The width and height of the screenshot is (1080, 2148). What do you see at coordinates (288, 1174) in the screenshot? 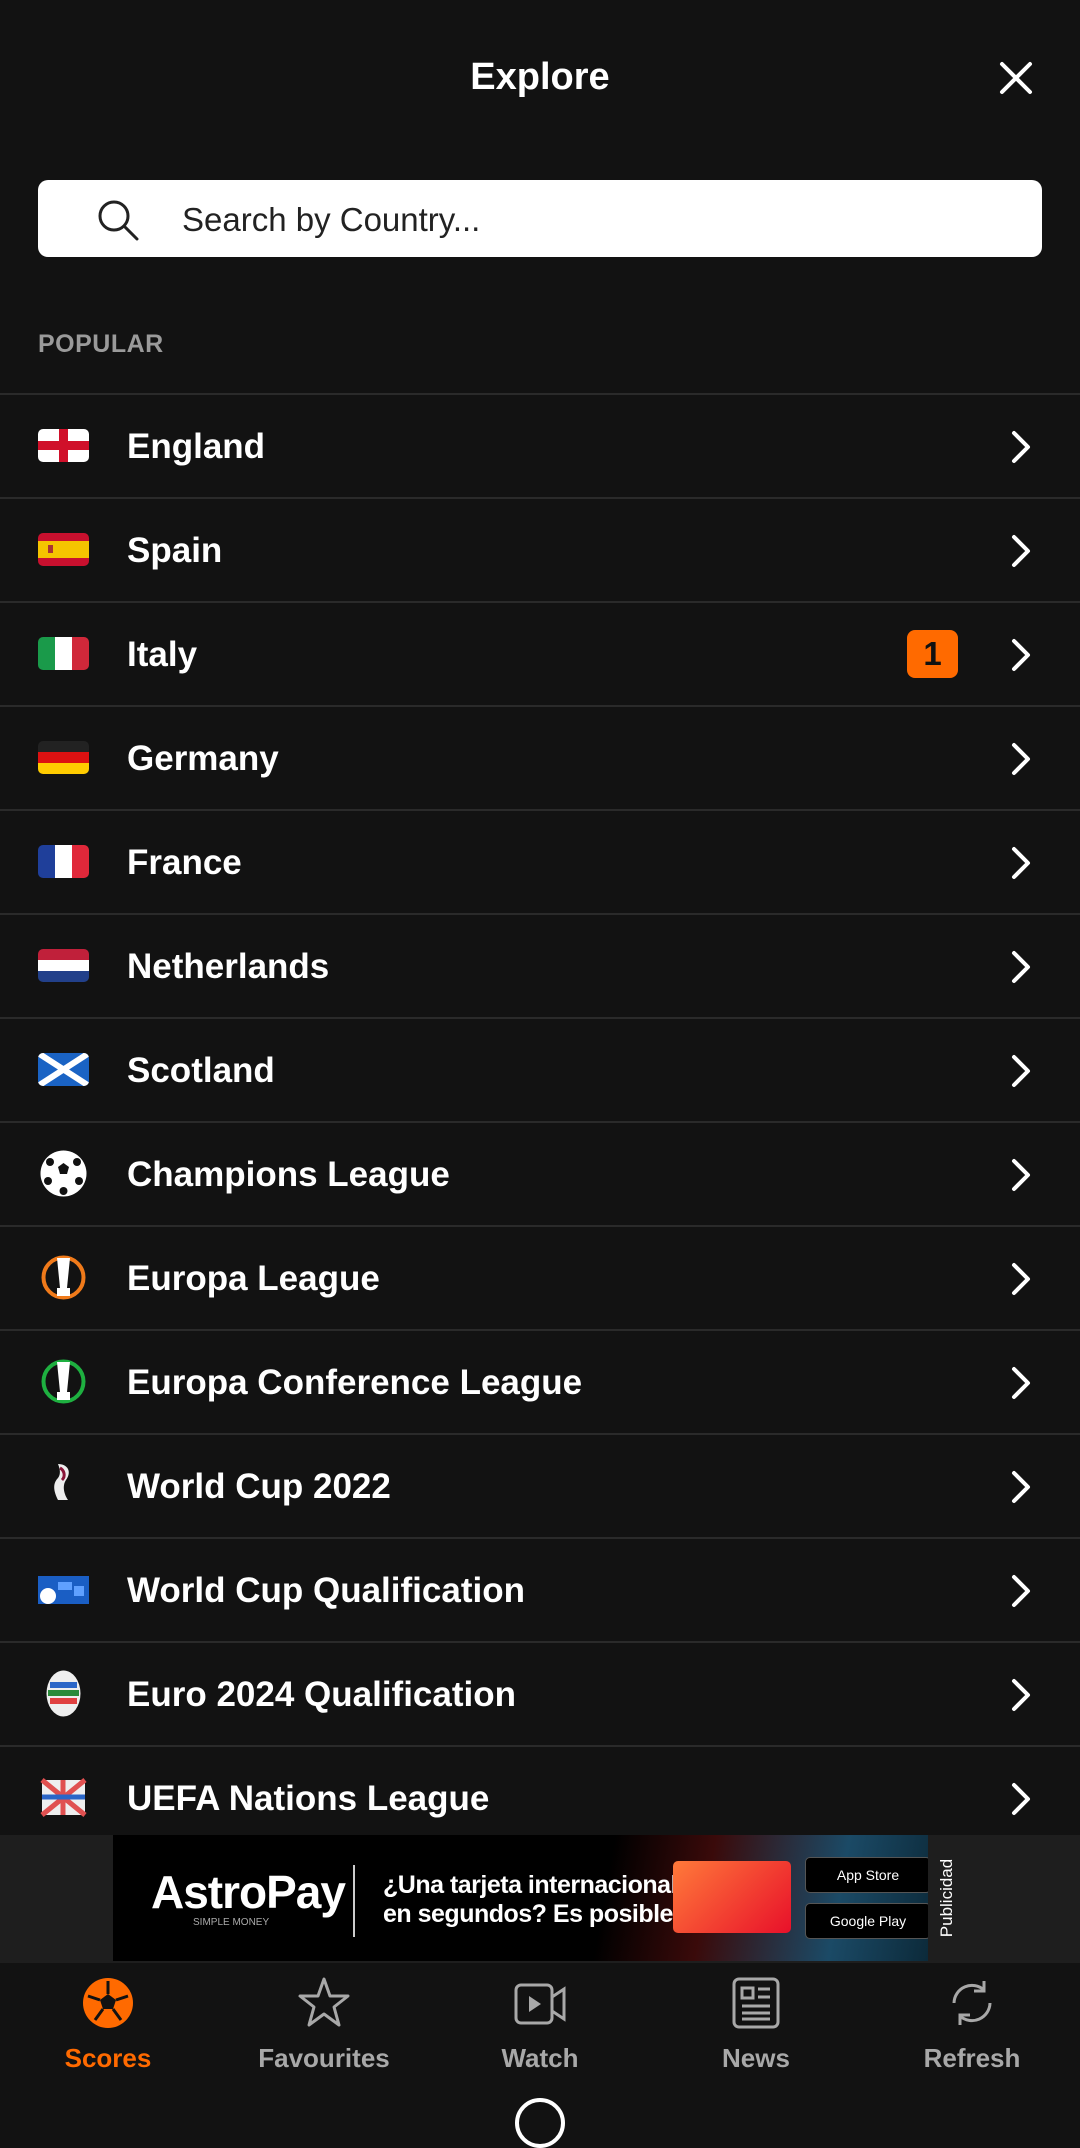
I see `item-label: Champions League` at bounding box center [288, 1174].